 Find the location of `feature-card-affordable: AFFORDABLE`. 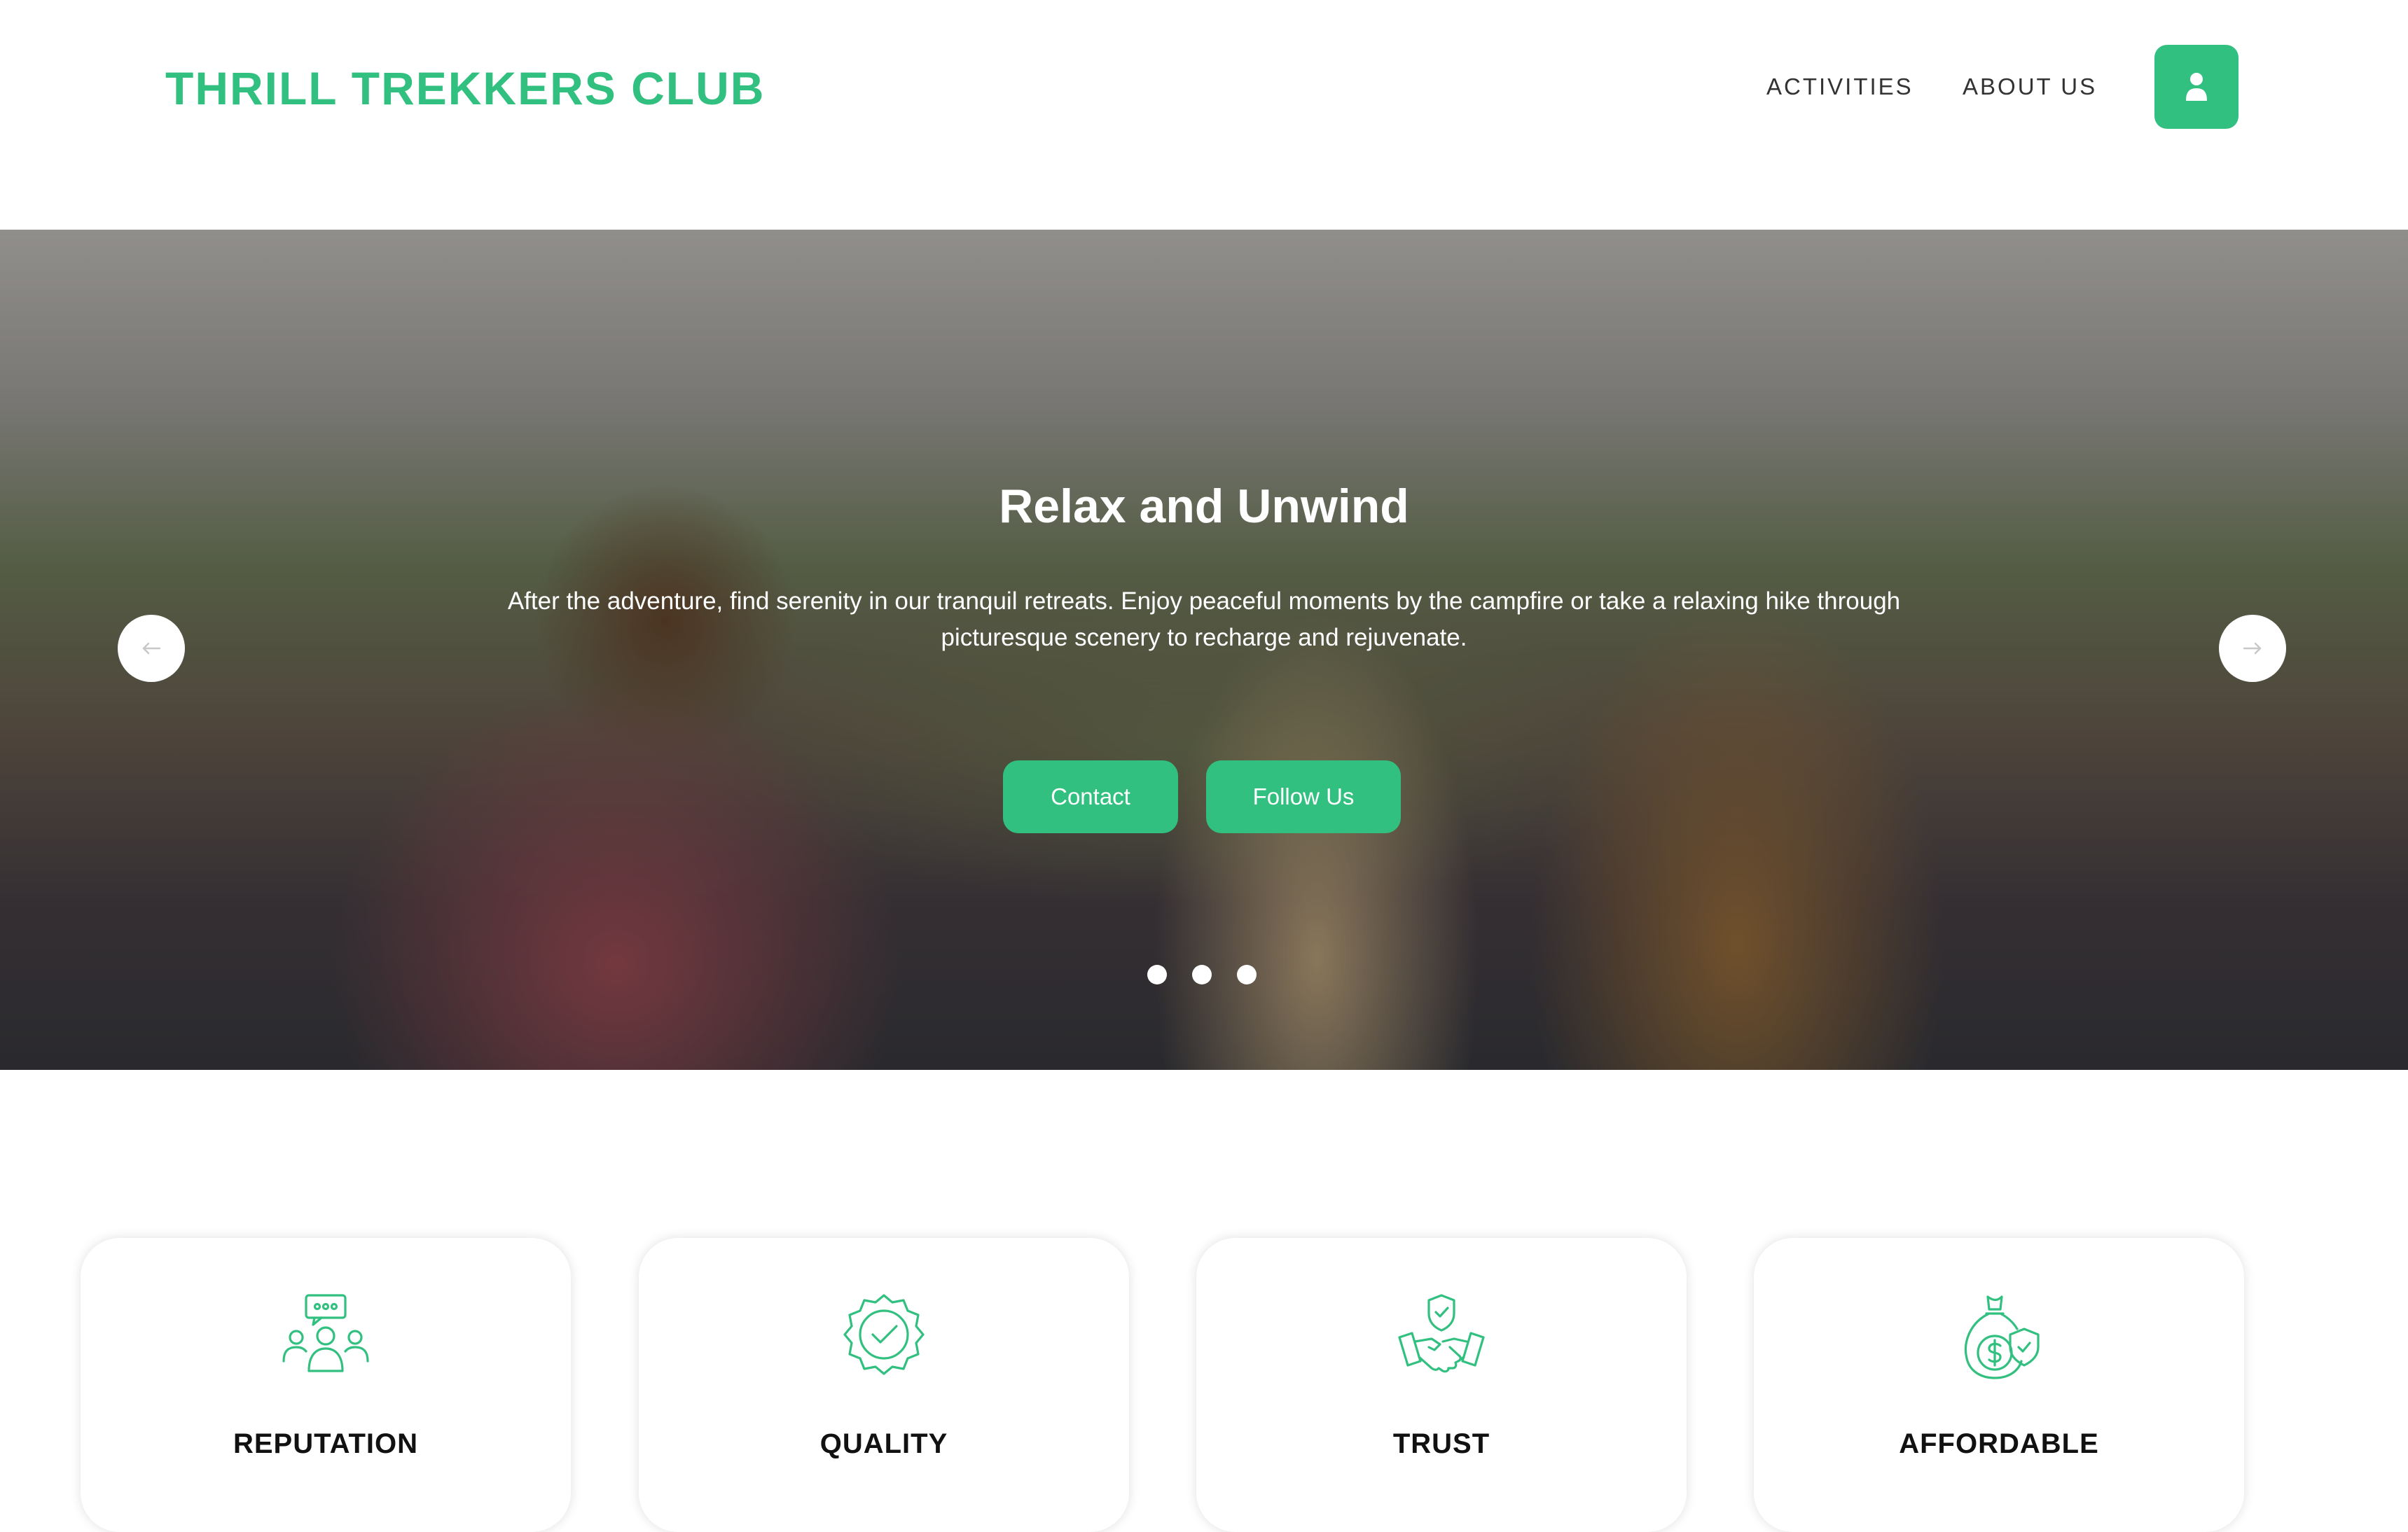

feature-card-affordable: AFFORDABLE is located at coordinates (1999, 1385).